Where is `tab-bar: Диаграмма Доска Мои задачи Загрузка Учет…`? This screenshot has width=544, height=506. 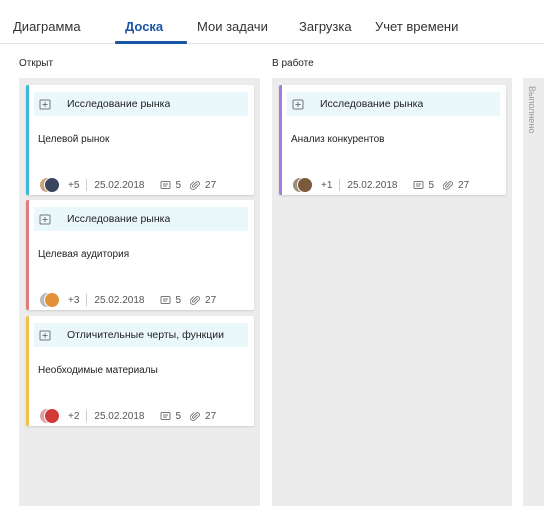 tab-bar: Диаграмма Доска Мои задачи Загрузка Учет… is located at coordinates (272, 22).